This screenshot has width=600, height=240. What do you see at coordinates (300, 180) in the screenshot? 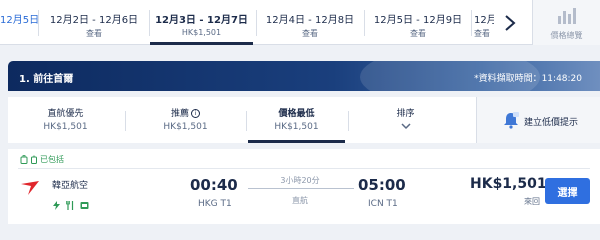
I see `flight-duration: 3小時20分` at bounding box center [300, 180].